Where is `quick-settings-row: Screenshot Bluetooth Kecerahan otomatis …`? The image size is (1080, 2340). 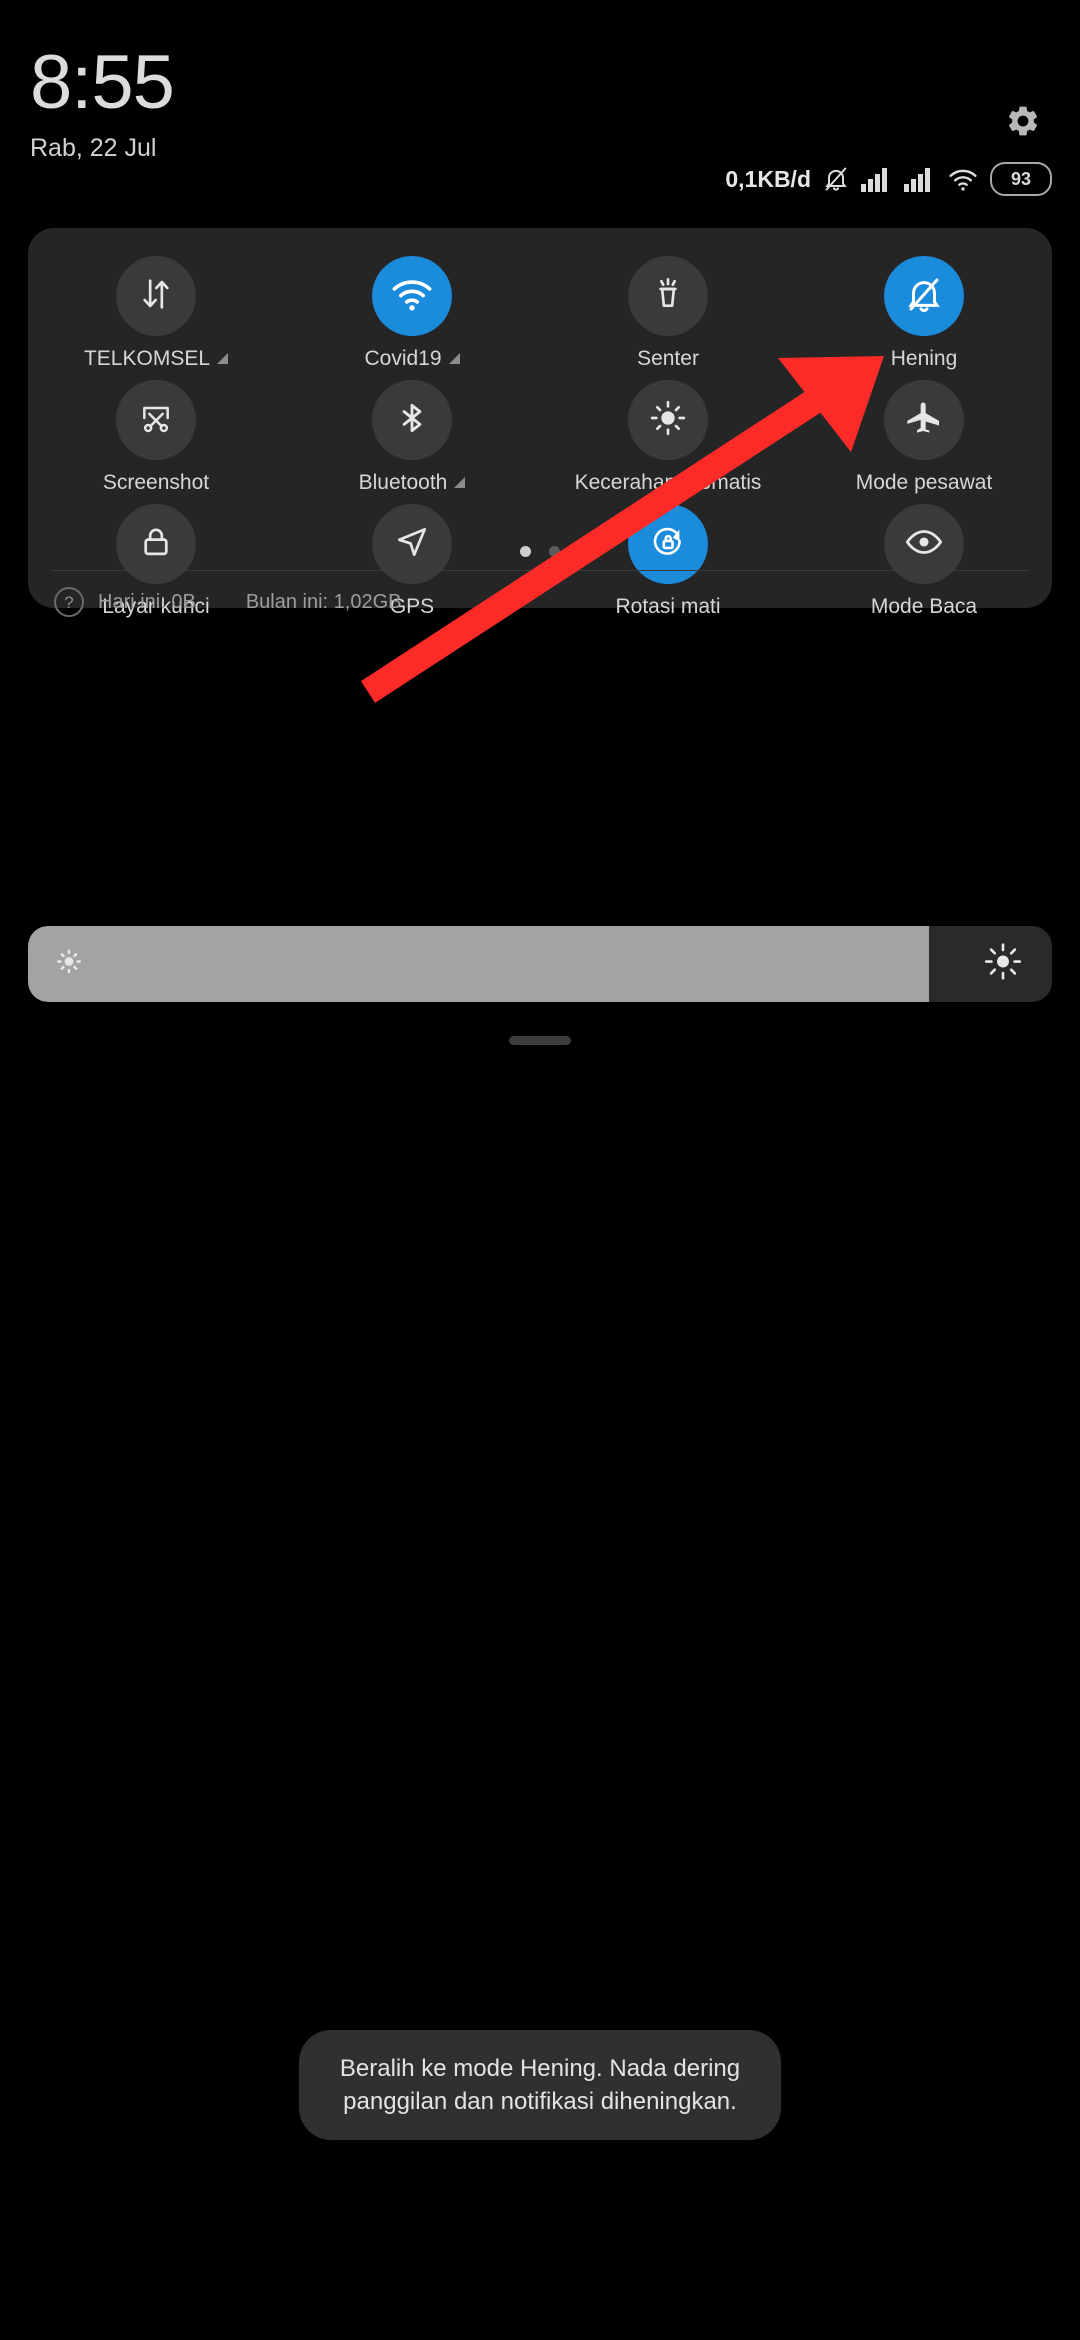
quick-settings-row: Screenshot Bluetooth Kecerahan otomatis … is located at coordinates (540, 436).